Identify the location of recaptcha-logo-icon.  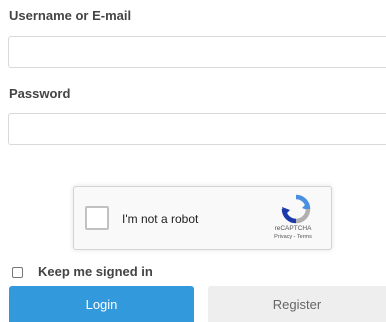
(296, 209).